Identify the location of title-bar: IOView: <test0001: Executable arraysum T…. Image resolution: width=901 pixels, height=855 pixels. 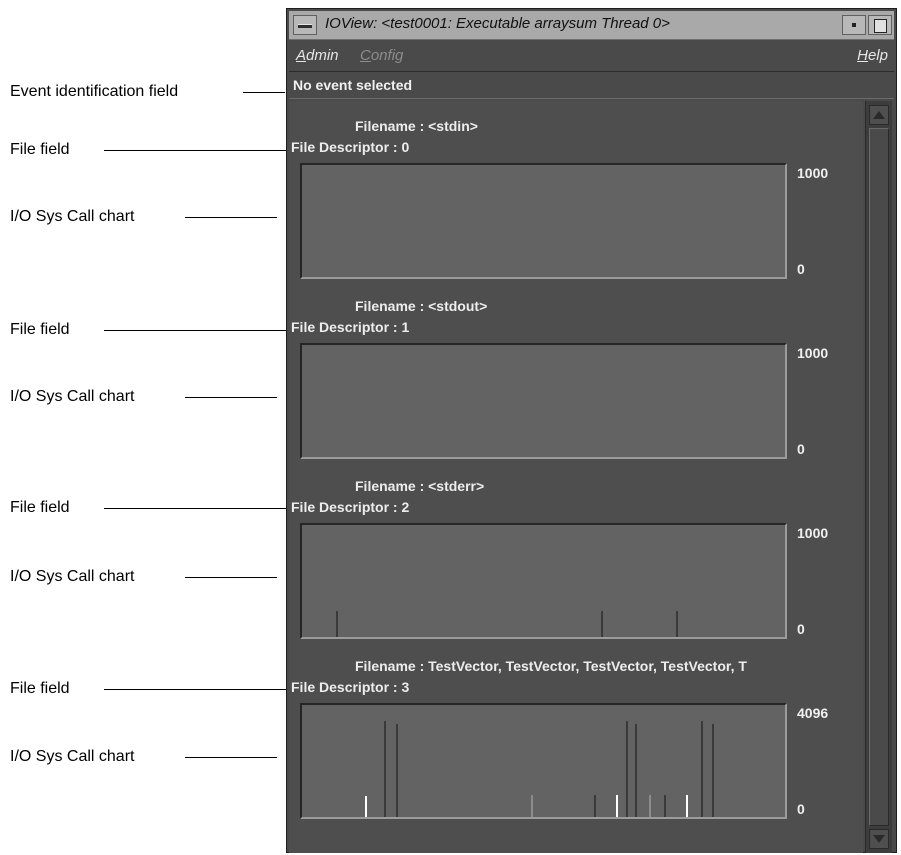
(591, 25).